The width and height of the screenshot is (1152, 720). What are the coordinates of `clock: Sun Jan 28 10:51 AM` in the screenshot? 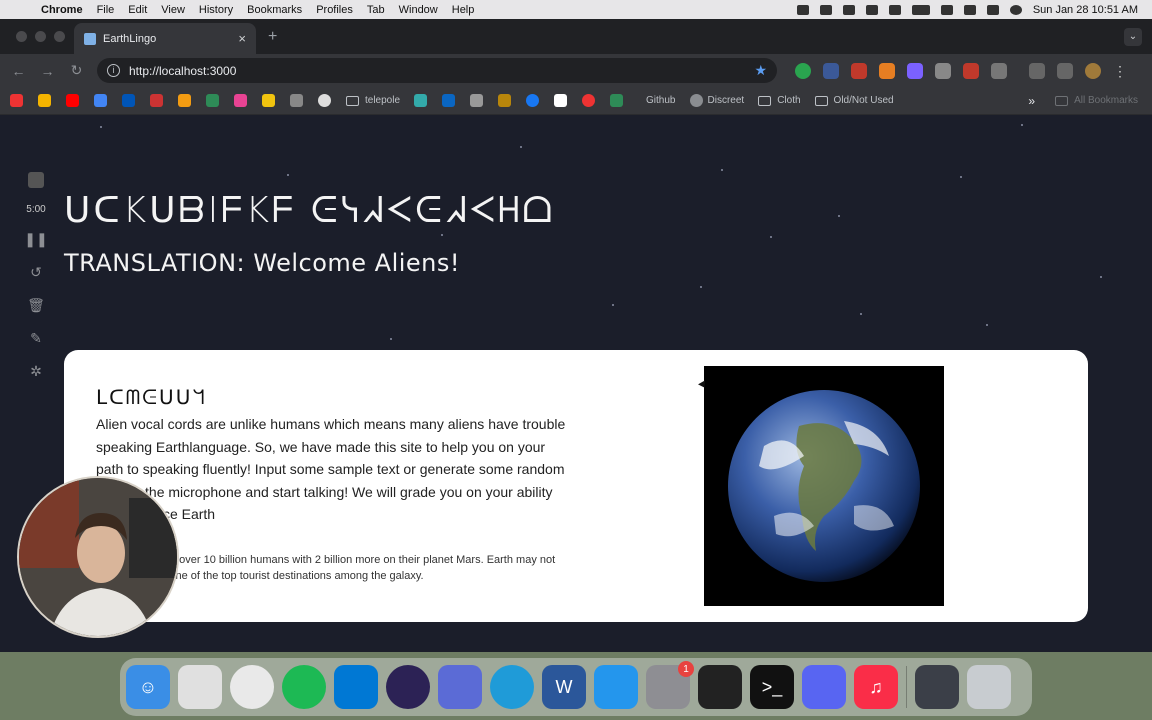 It's located at (1085, 10).